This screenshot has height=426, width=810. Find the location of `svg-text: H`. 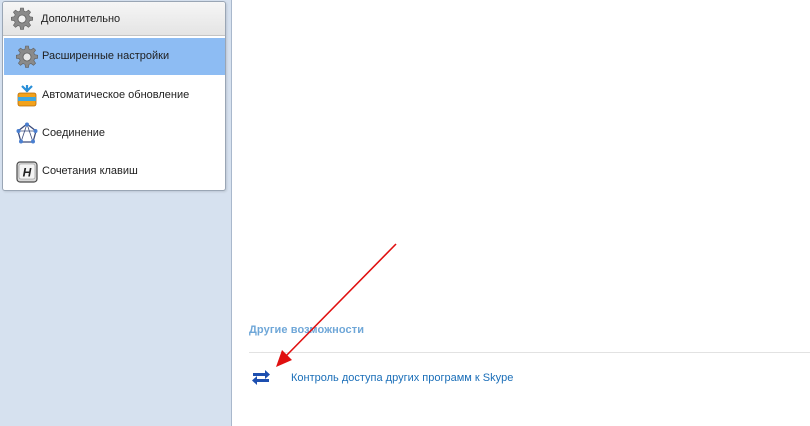

svg-text: H is located at coordinates (27, 173).